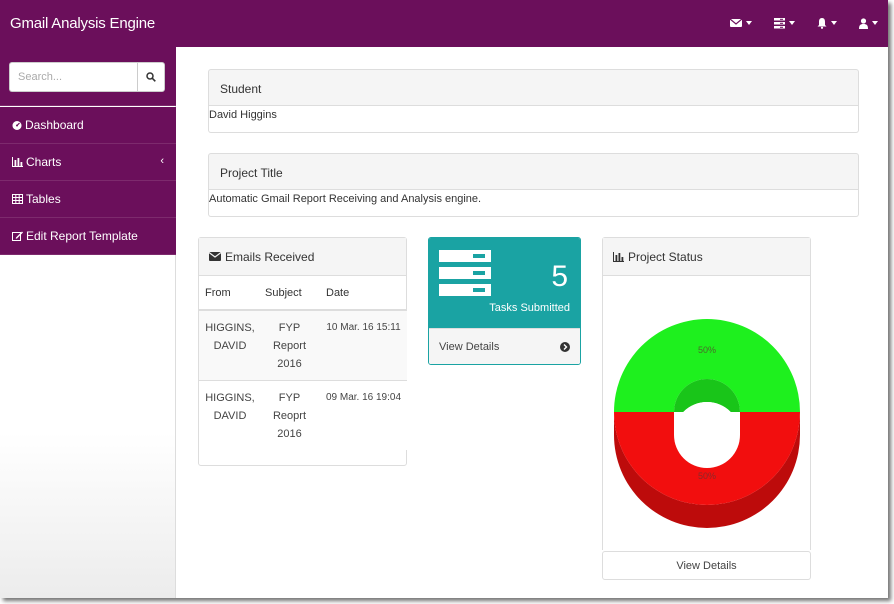 The width and height of the screenshot is (894, 604). Describe the element at coordinates (251, 173) in the screenshot. I see `project-title-label: Project Title` at that location.